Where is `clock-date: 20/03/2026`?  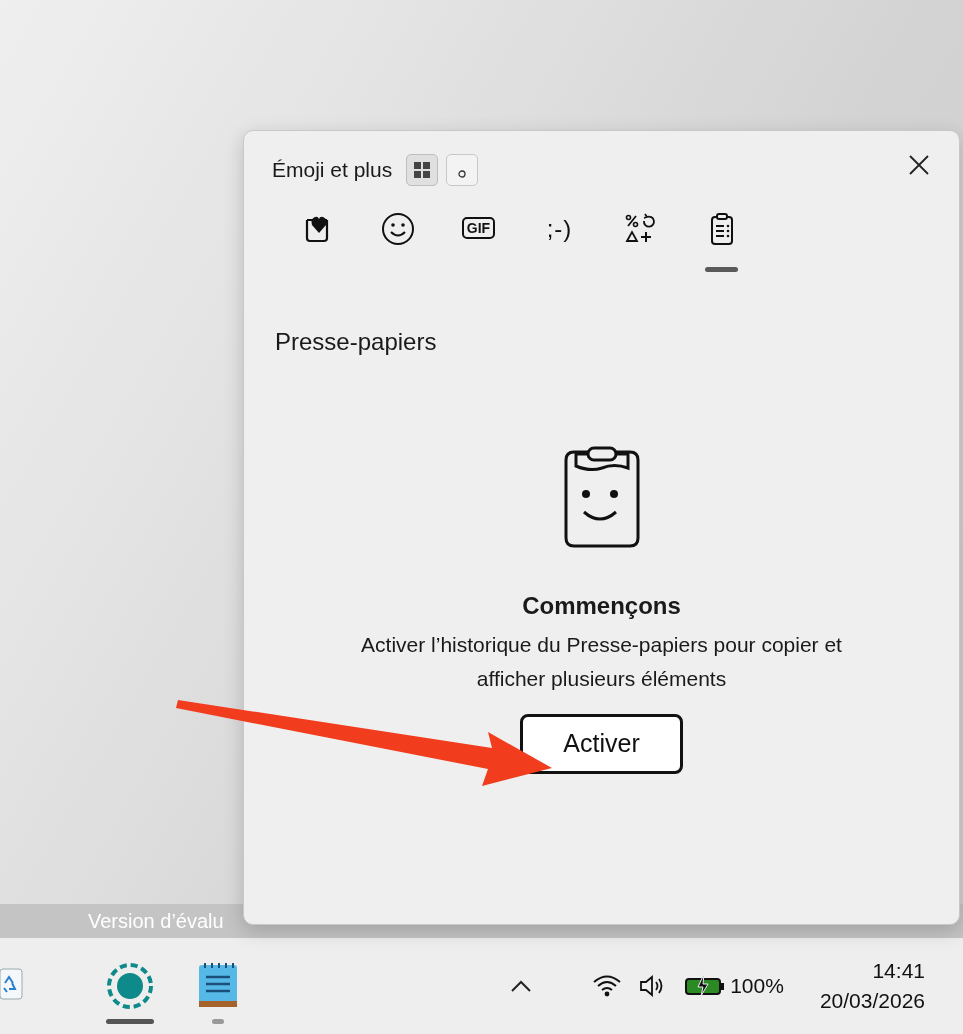 clock-date: 20/03/2026 is located at coordinates (872, 1001).